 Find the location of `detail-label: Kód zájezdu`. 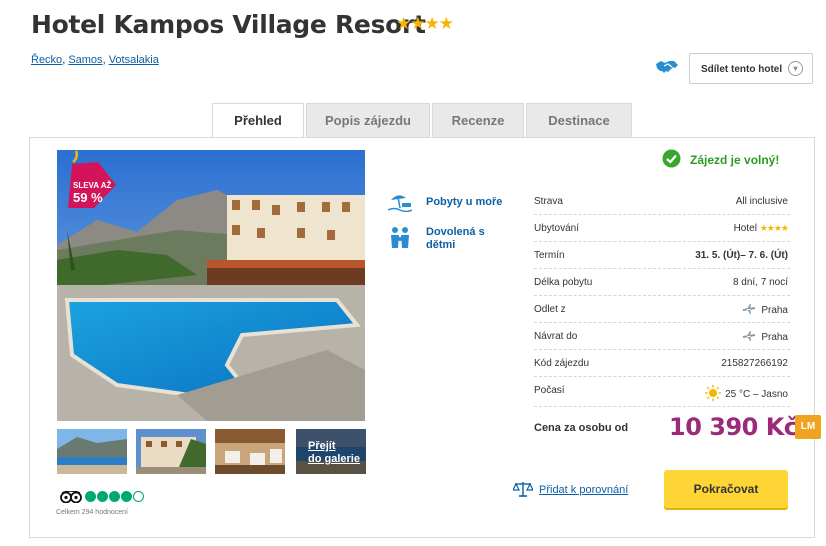

detail-label: Kód zájezdu is located at coordinates (562, 363).